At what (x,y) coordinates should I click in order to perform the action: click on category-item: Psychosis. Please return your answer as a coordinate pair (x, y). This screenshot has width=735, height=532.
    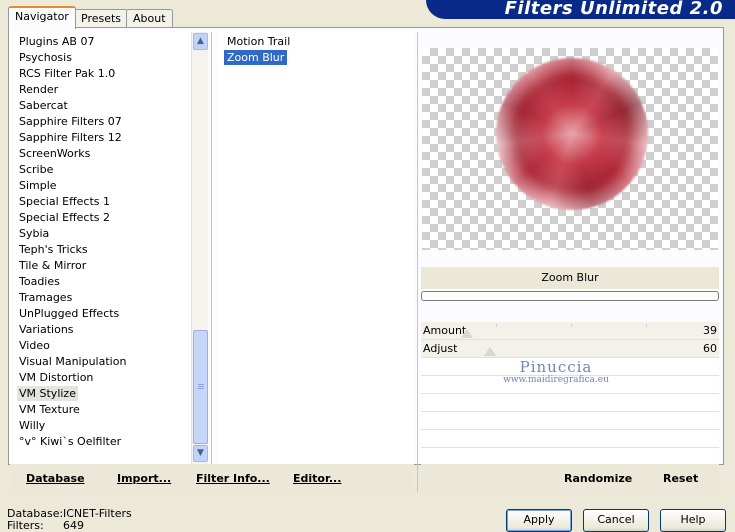
    Looking at the image, I should click on (45, 57).